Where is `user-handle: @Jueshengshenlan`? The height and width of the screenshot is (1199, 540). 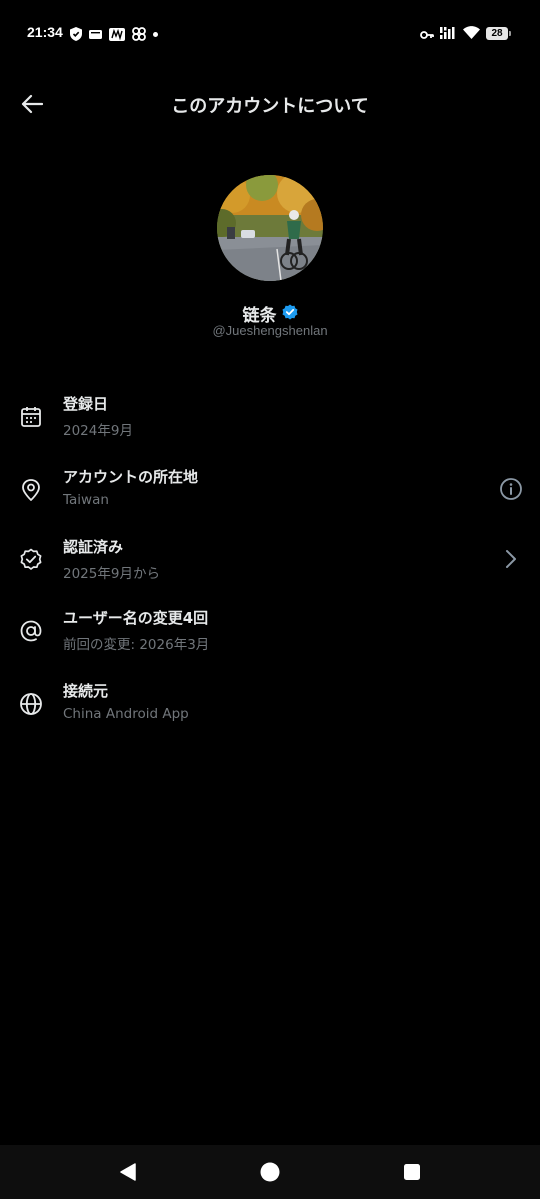 user-handle: @Jueshengshenlan is located at coordinates (270, 330).